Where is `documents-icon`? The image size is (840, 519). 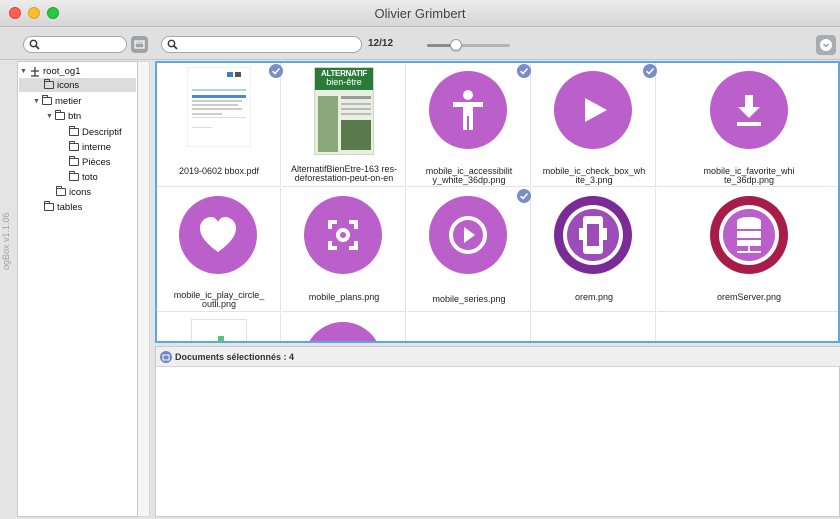
documents-icon is located at coordinates (166, 357).